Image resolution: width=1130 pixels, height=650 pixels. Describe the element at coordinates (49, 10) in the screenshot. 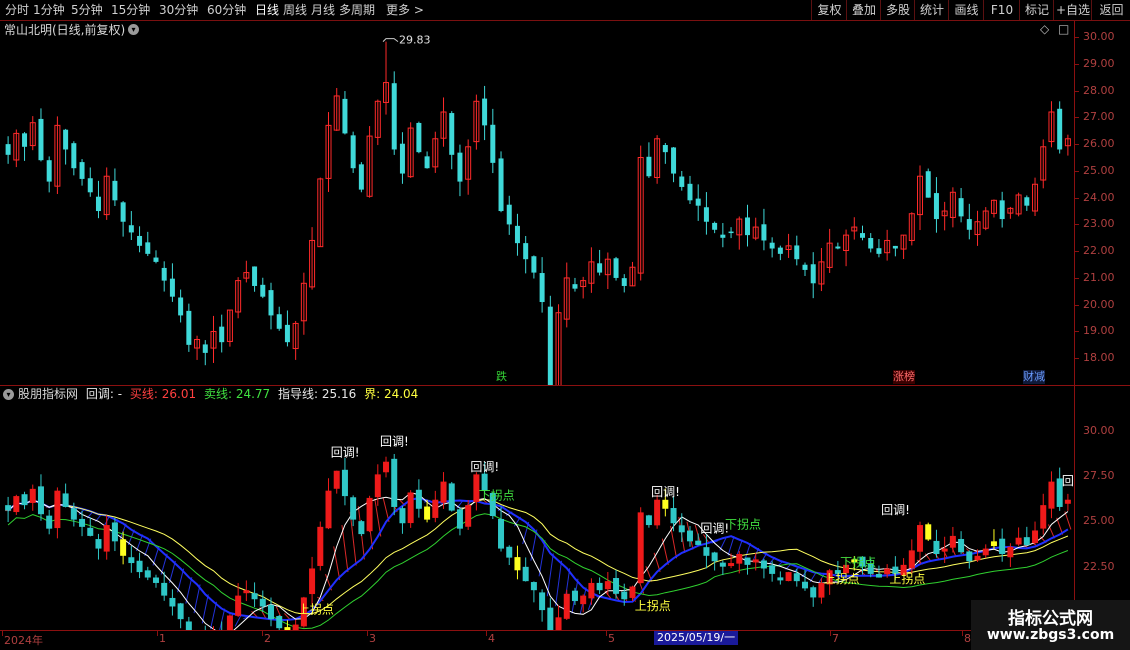

I see `period-tab-1: 1分钟` at that location.